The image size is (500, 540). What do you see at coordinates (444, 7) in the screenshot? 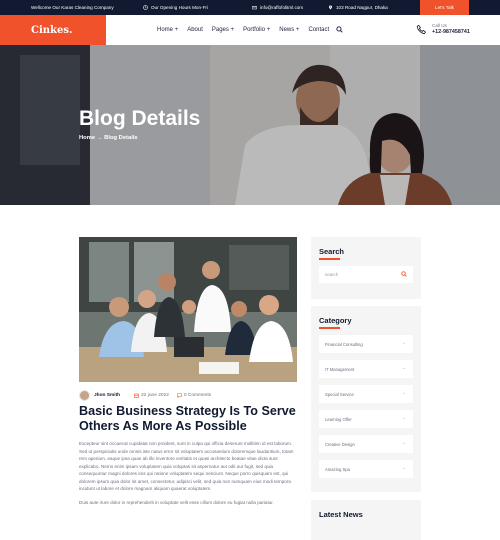
I see `lets-talk-button: Let's Talk` at bounding box center [444, 7].